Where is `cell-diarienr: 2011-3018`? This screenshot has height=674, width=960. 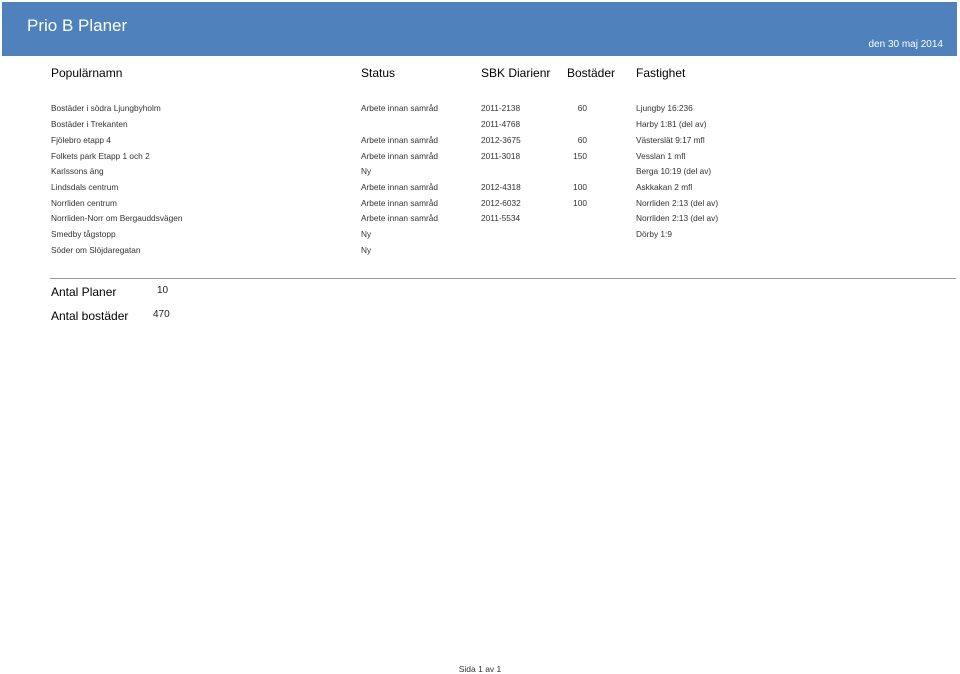
cell-diarienr: 2011-3018 is located at coordinates (501, 156).